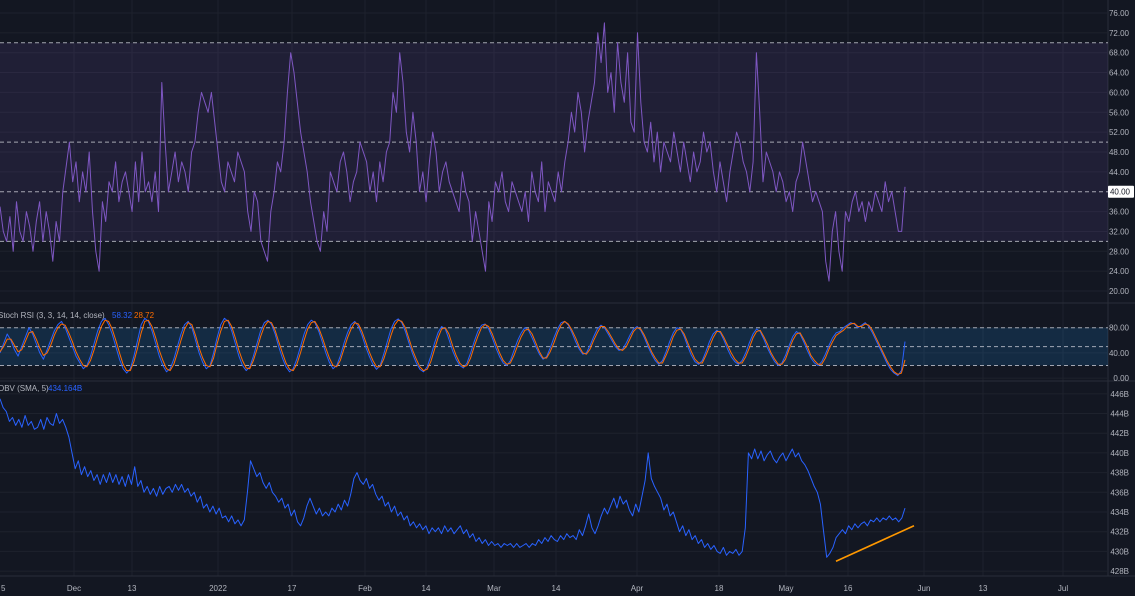  What do you see at coordinates (1119, 291) in the screenshot?
I see `y-tick-label: 20.00` at bounding box center [1119, 291].